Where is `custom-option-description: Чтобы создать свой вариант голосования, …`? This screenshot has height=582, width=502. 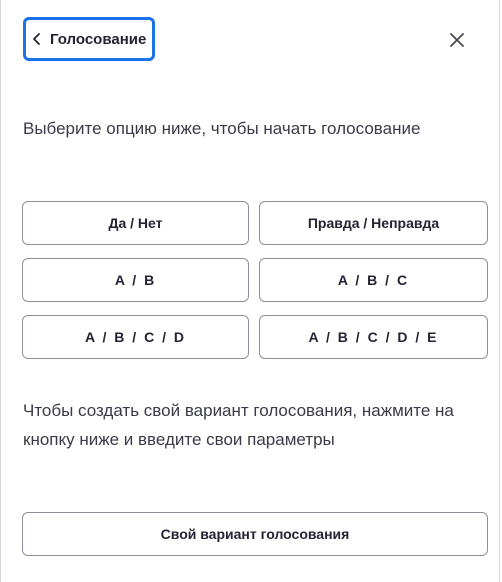
custom-option-description: Чтобы создать свой вариант голосования, … is located at coordinates (238, 425).